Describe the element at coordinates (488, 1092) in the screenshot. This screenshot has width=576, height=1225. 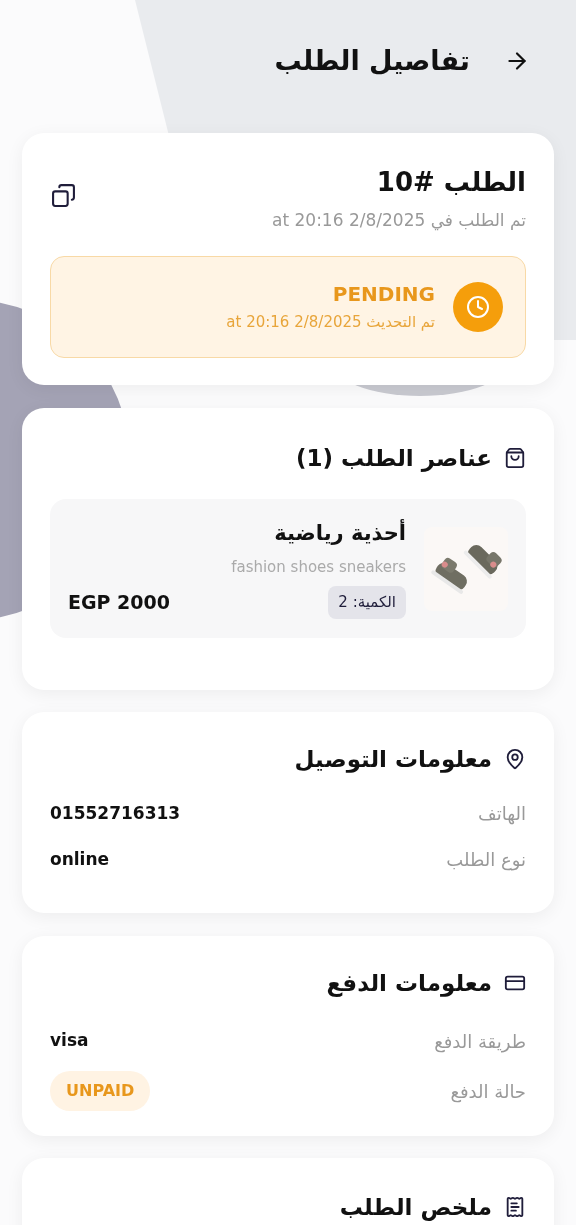
I see `info-label: حالة الدفع` at that location.